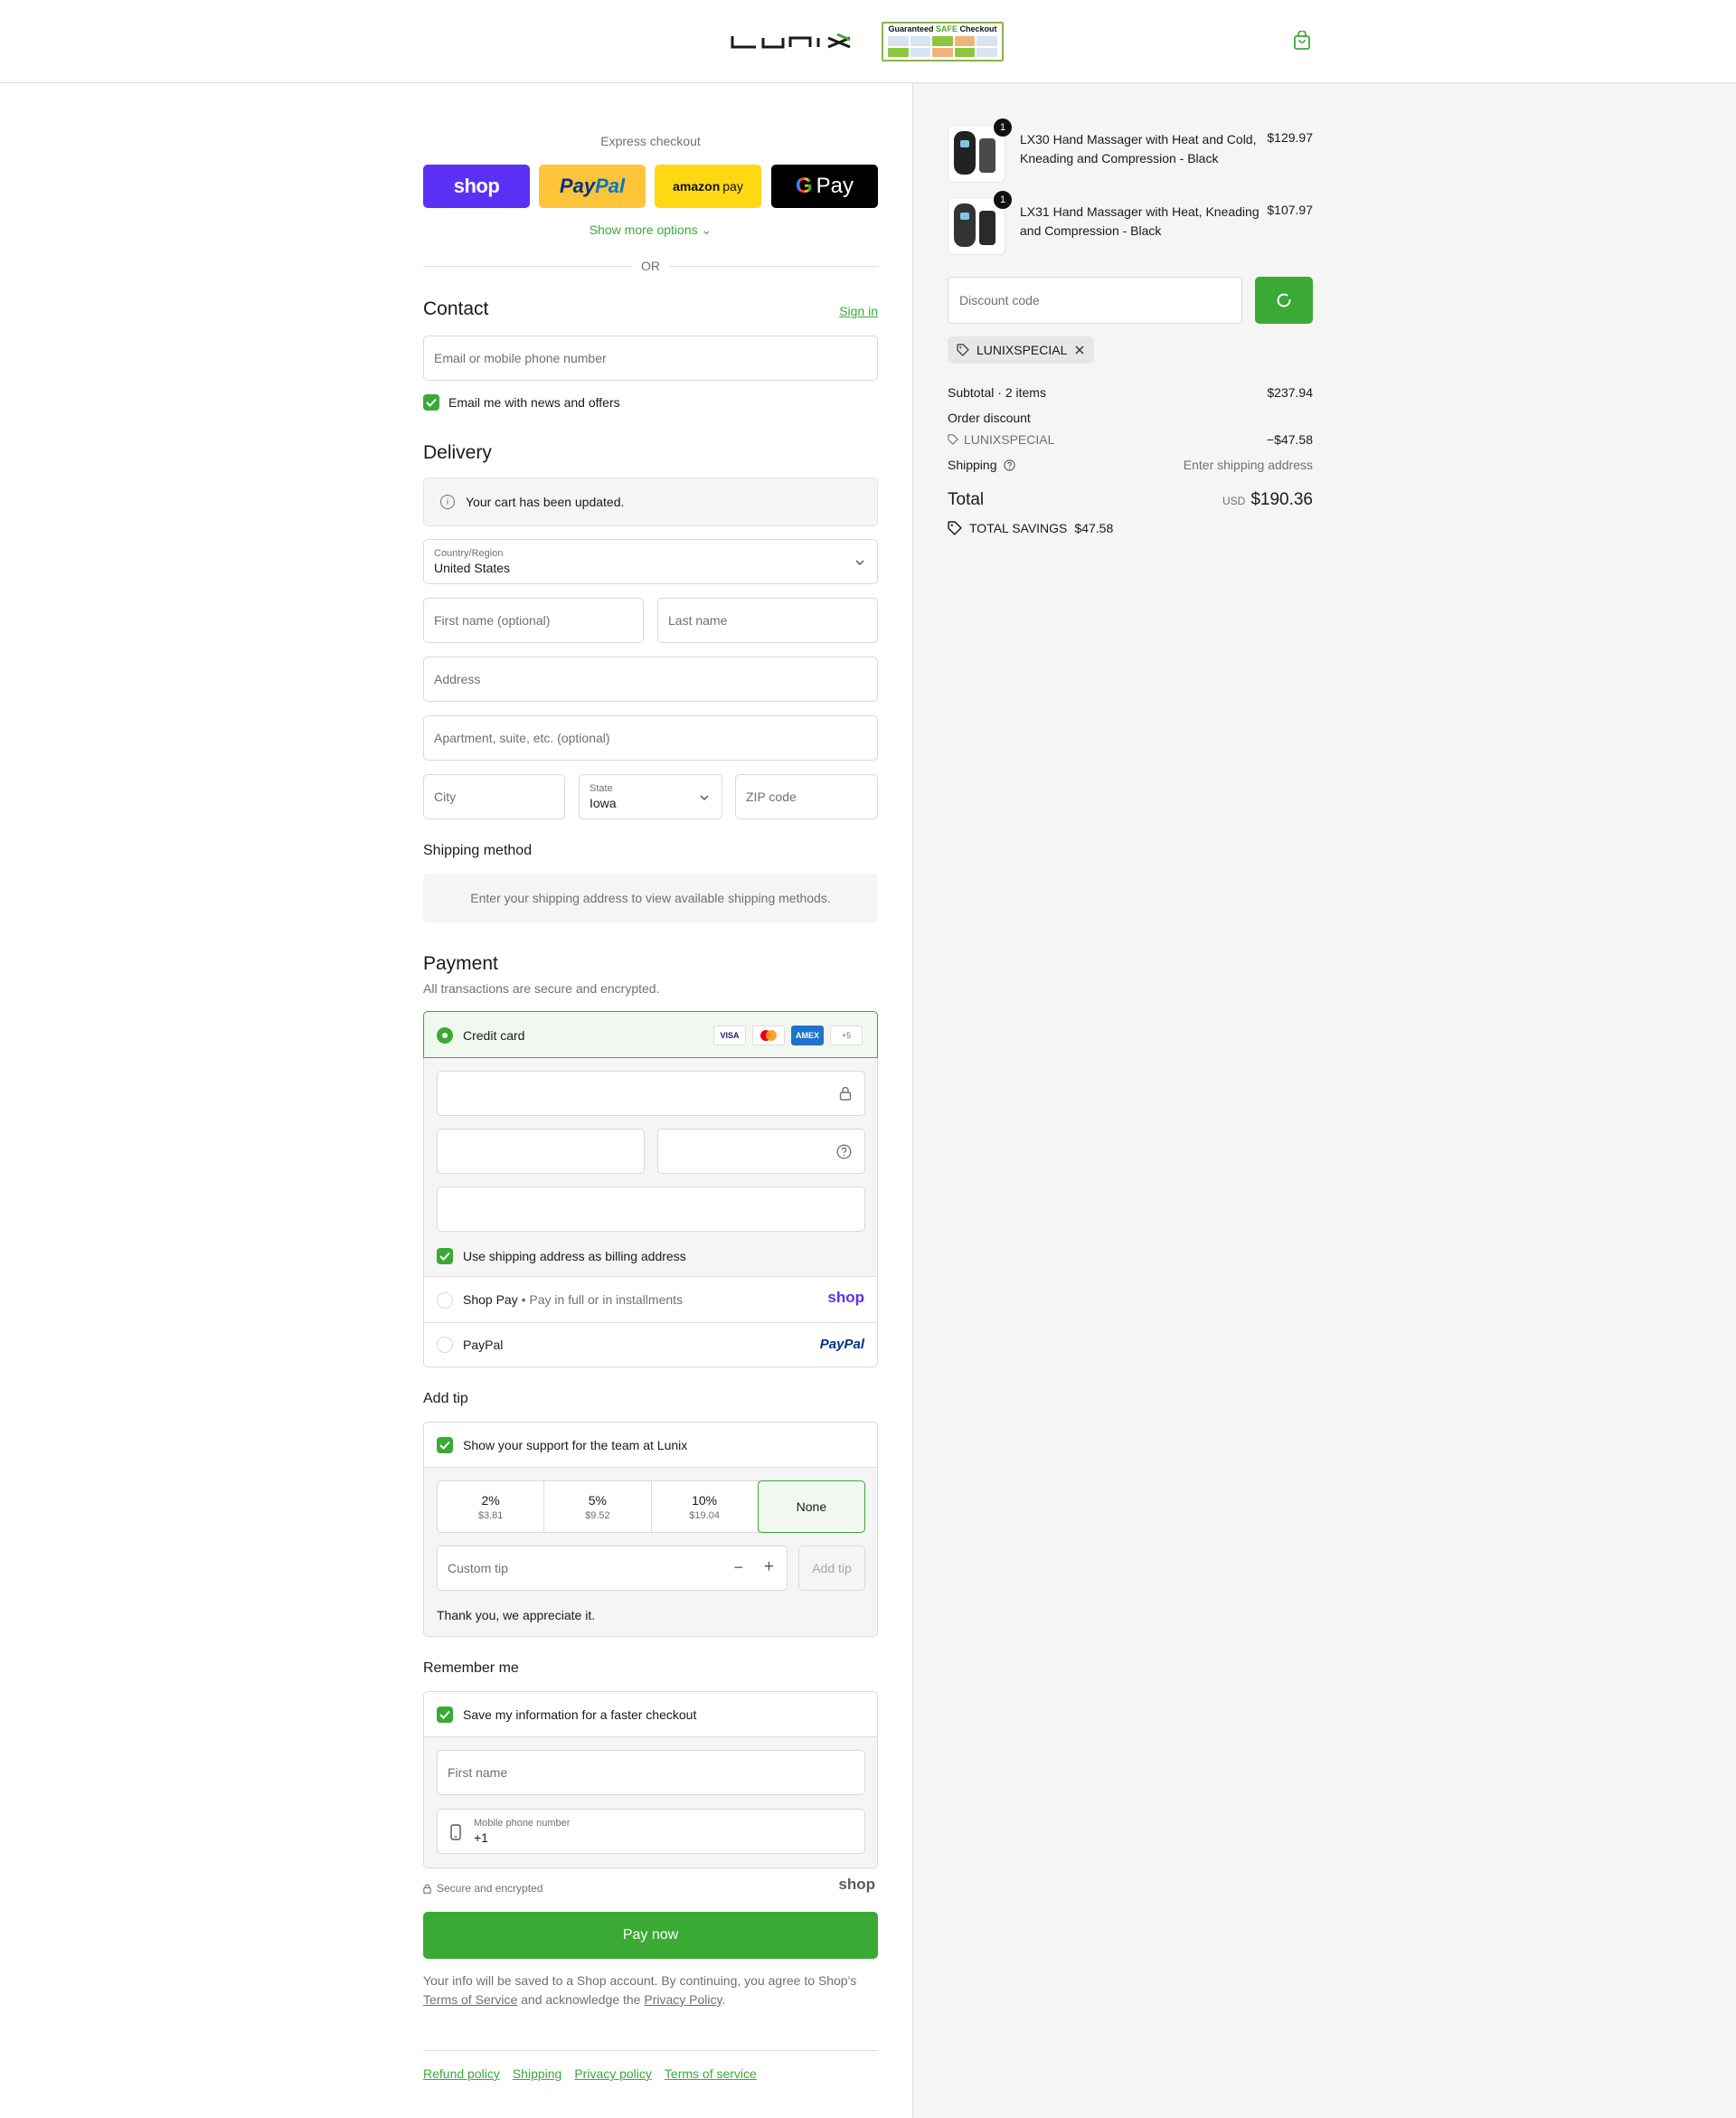  I want to click on cart-updated-notice: i Your cart has been updated., so click(650, 501).